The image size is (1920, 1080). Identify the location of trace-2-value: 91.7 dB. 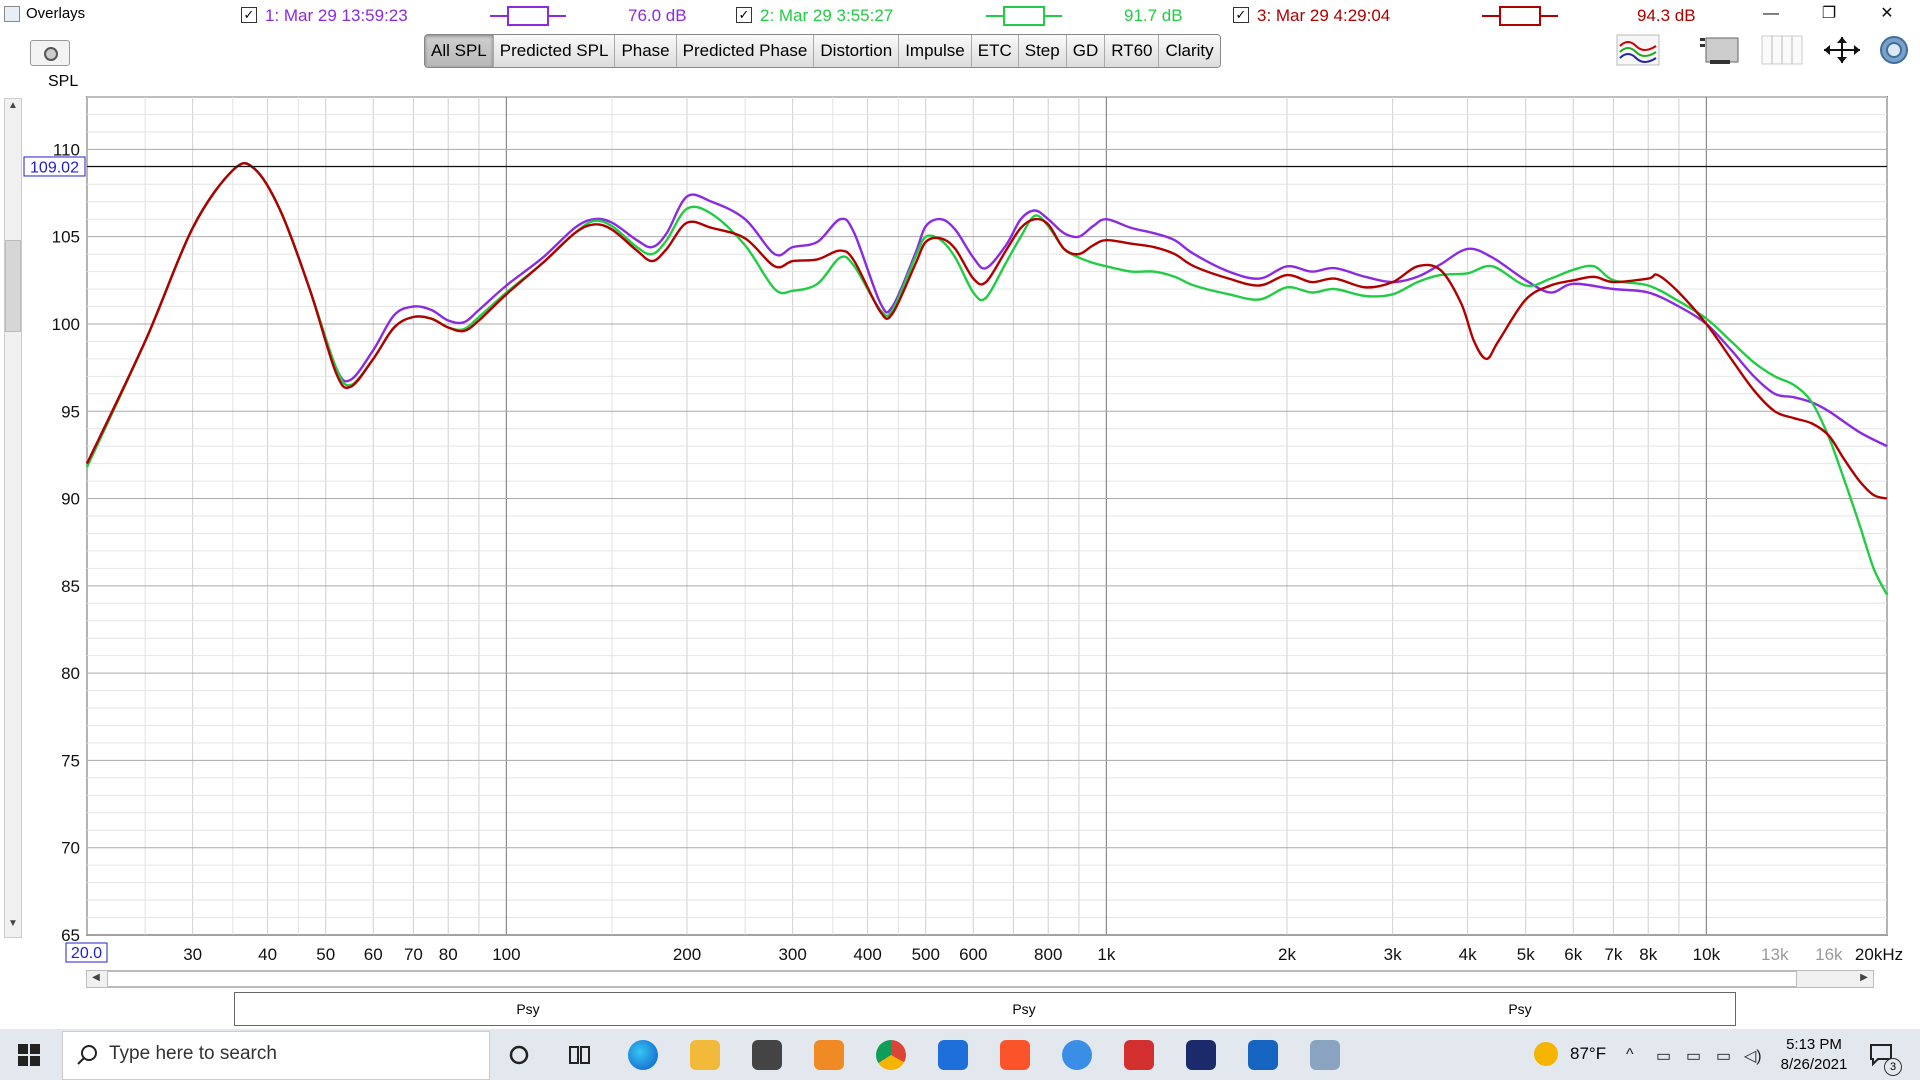
(1153, 15).